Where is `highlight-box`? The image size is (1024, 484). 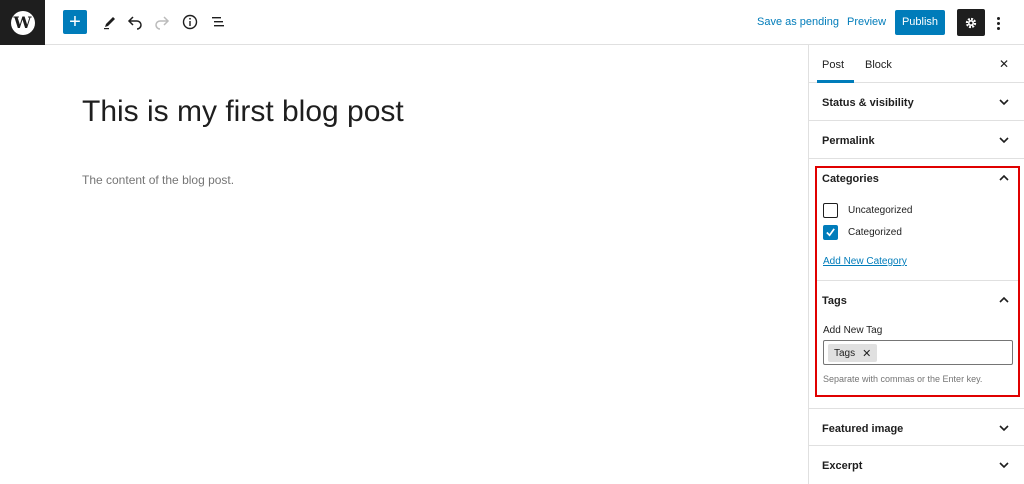
highlight-box is located at coordinates (917, 281).